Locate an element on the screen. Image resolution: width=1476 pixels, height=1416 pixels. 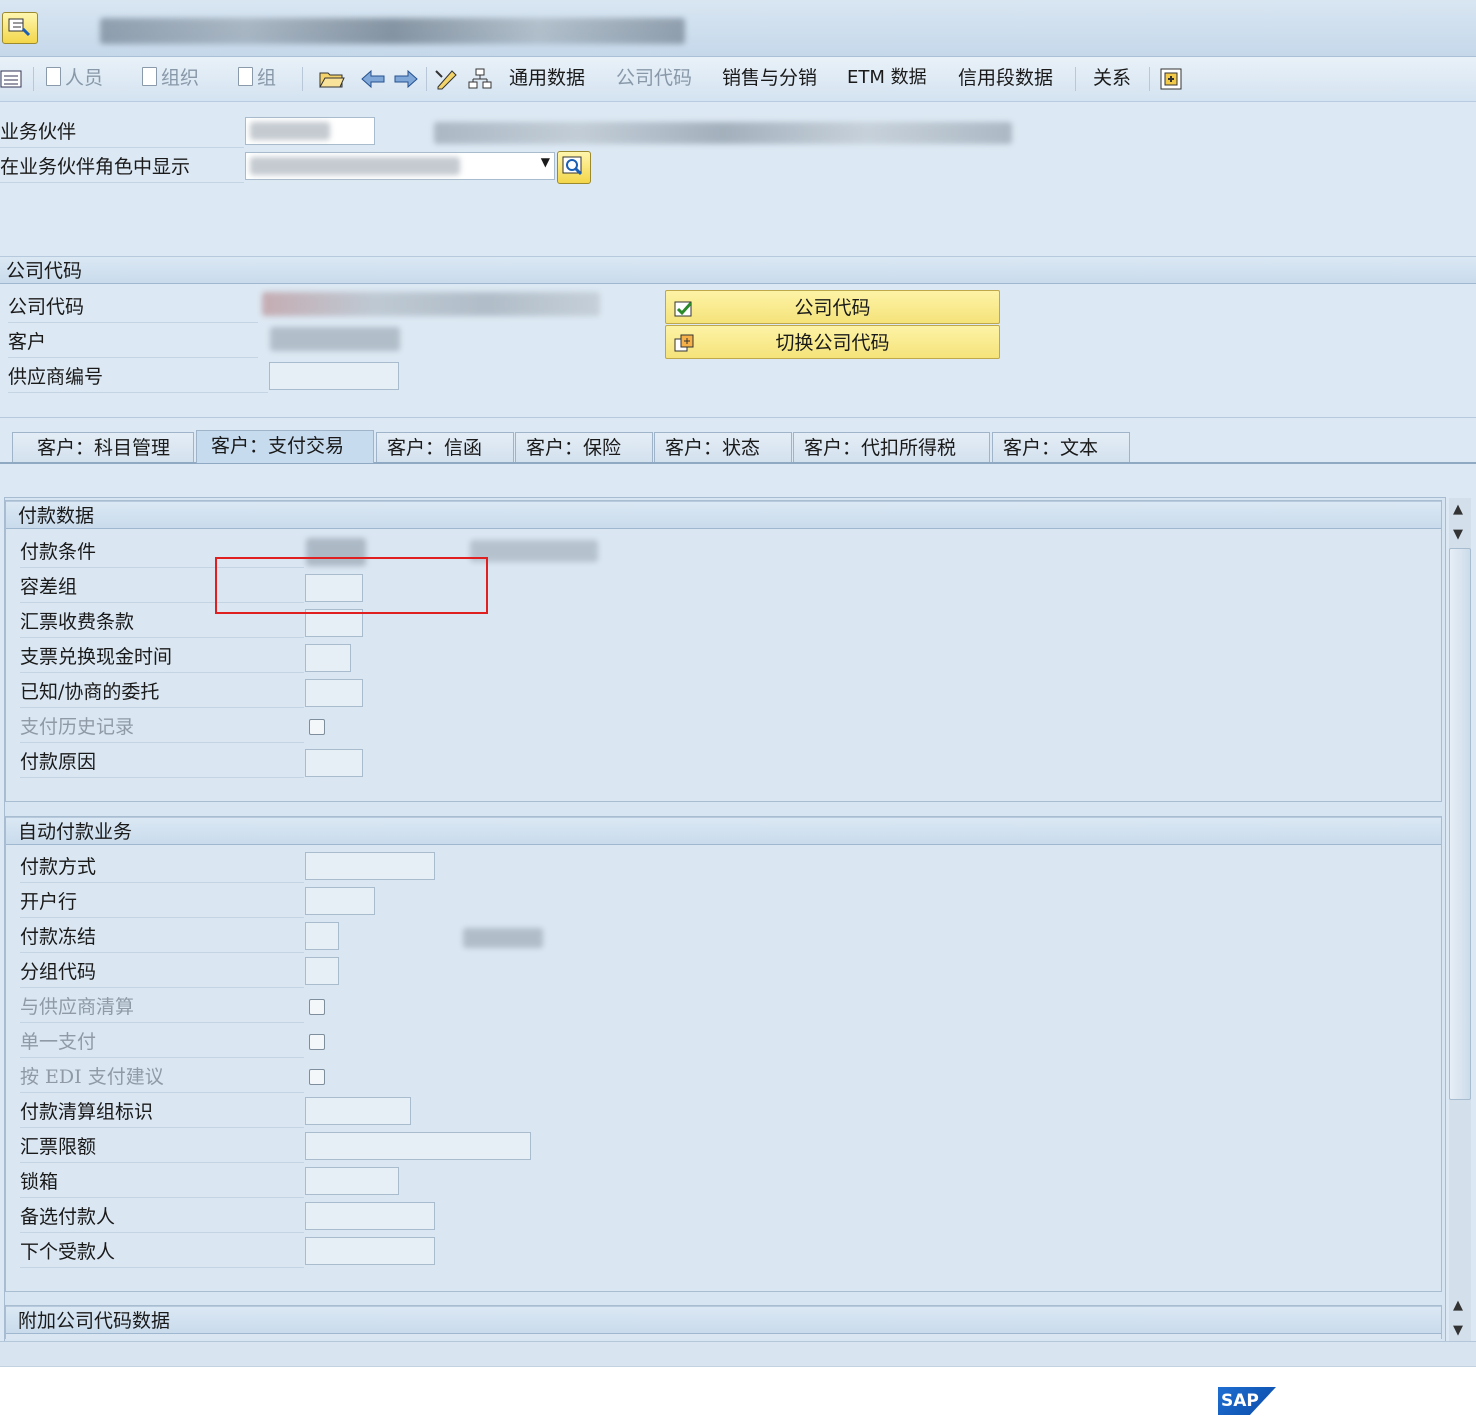
additional-company-code-header: 附加公司代码数据 is located at coordinates (723, 1320).